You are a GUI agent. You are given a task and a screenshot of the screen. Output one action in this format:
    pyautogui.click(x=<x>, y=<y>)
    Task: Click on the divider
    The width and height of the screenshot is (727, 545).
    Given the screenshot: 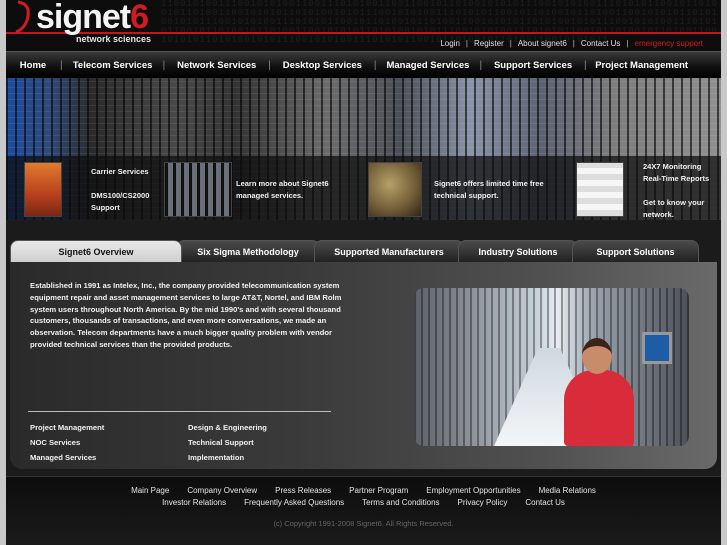 What is the action you would take?
    pyautogui.click(x=179, y=411)
    